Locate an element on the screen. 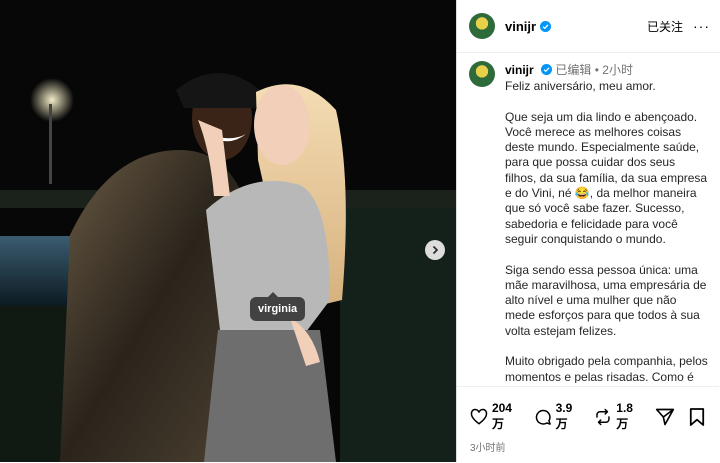  bookmark-icon is located at coordinates (697, 416).